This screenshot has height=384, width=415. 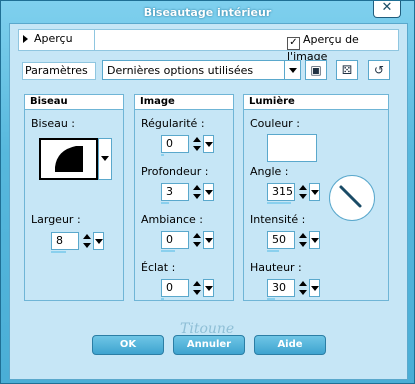 I want to click on angle-slider-bar, so click(x=279, y=203).